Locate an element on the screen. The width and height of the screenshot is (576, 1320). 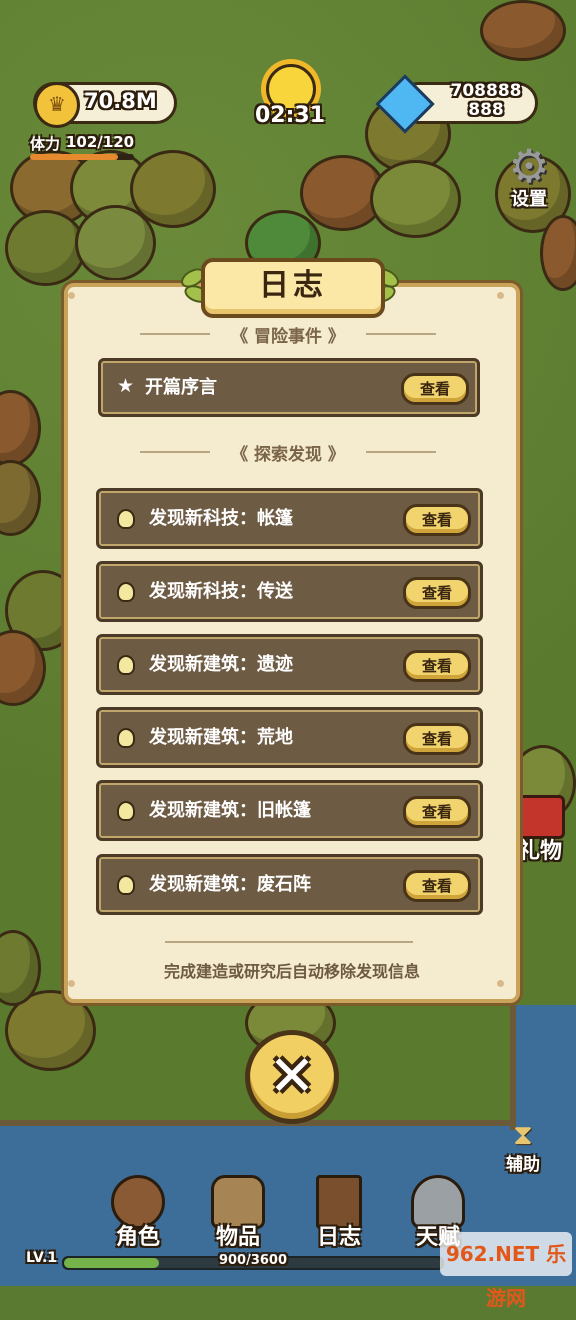
stamina-bar-fill is located at coordinates (74, 157).